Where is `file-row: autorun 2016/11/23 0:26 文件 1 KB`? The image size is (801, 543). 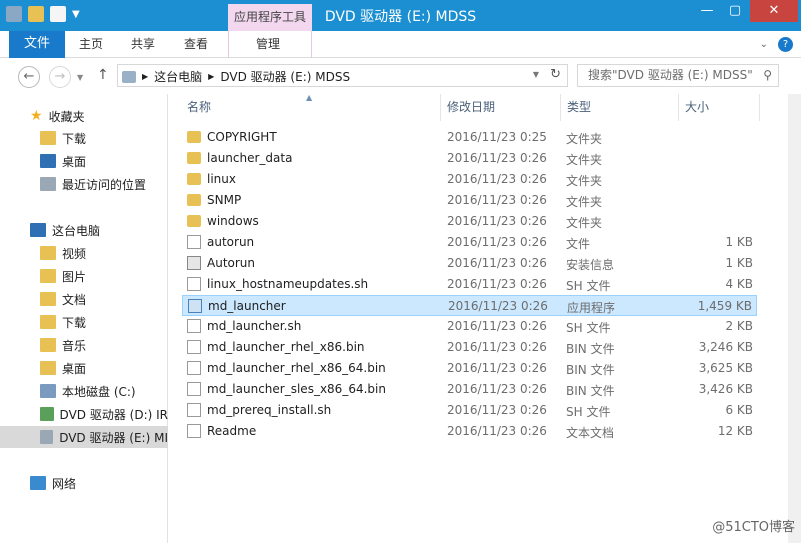 file-row: autorun 2016/11/23 0:26 文件 1 KB is located at coordinates (469, 242).